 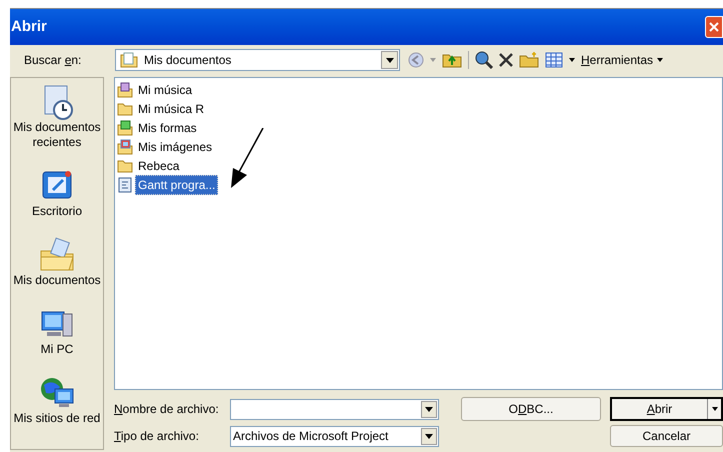 What do you see at coordinates (171, 108) in the screenshot?
I see `file-item: Mi música R` at bounding box center [171, 108].